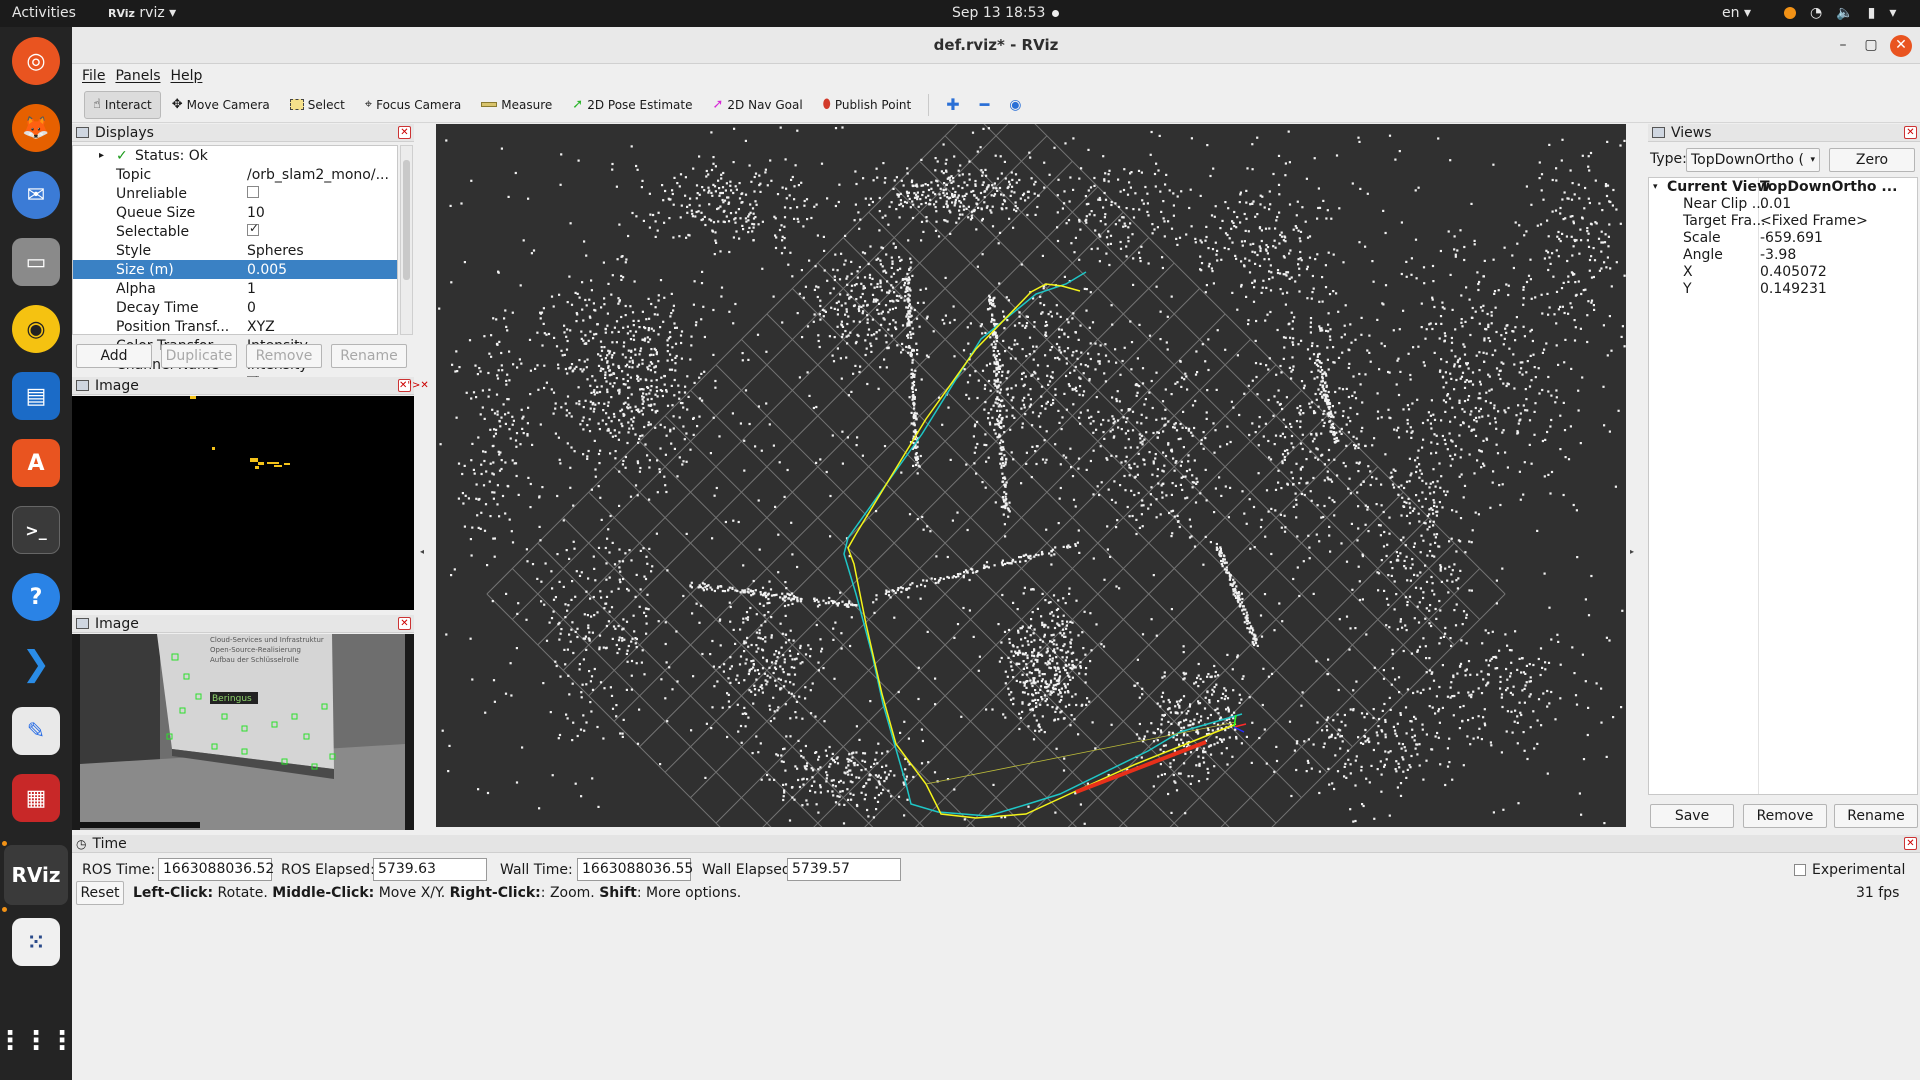 The width and height of the screenshot is (1920, 1080). I want to click on software-icon: A, so click(36, 463).